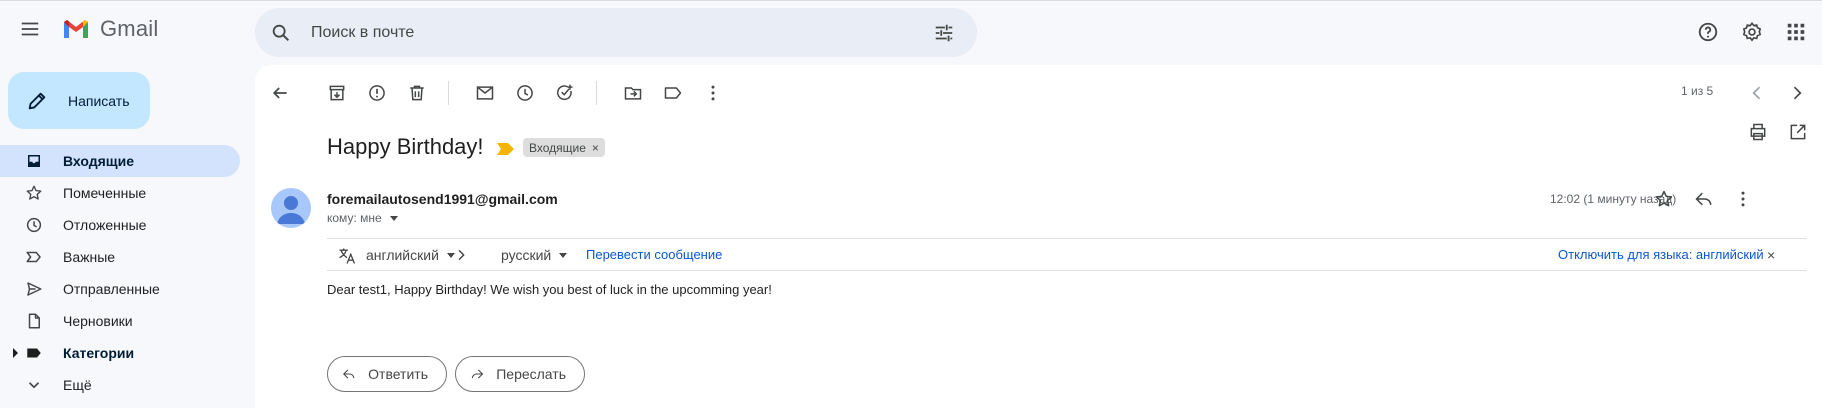 The height and width of the screenshot is (408, 1822). What do you see at coordinates (34, 225) in the screenshot?
I see `clock-icon` at bounding box center [34, 225].